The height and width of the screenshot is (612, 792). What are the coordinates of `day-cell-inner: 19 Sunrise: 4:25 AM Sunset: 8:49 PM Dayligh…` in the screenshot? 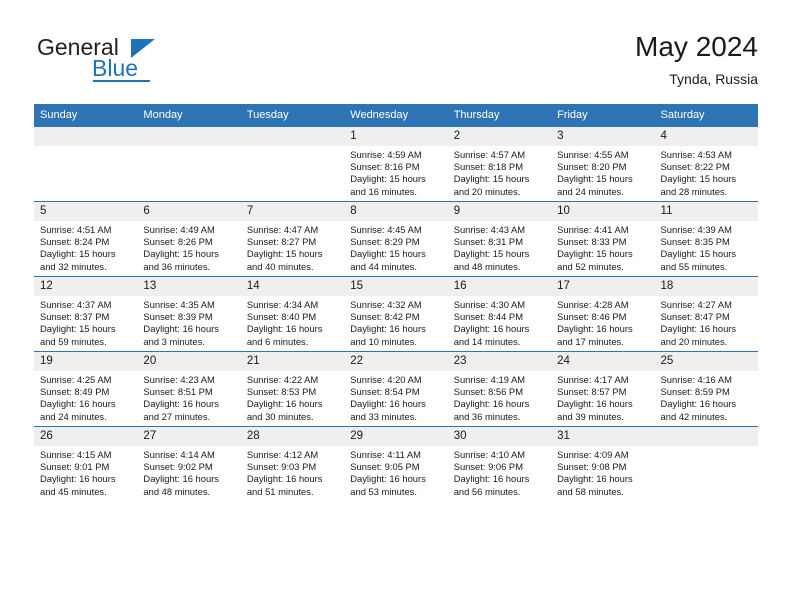 It's located at (86, 389).